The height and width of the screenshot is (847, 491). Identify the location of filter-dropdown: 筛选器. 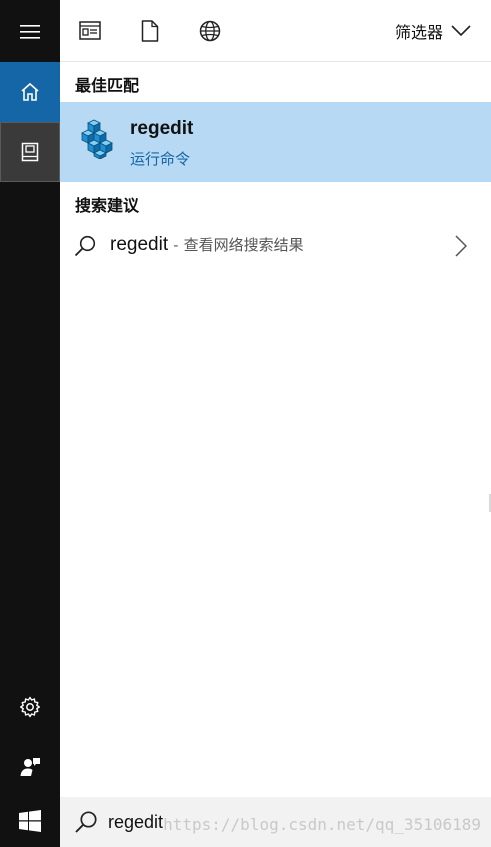
(433, 31).